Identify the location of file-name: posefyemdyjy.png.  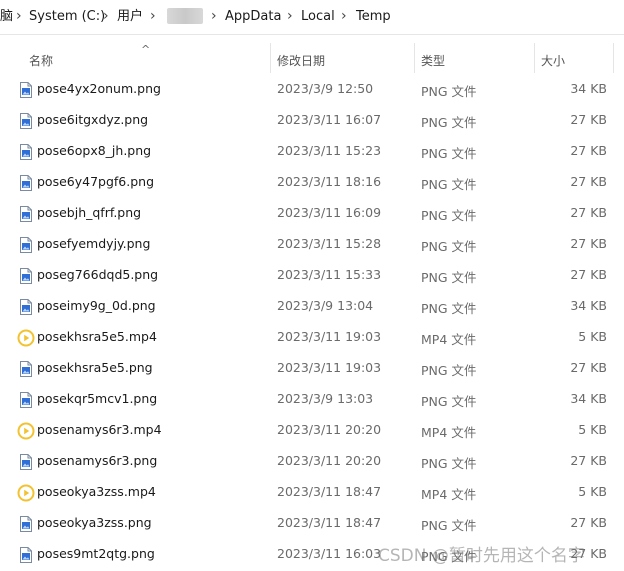
(94, 243).